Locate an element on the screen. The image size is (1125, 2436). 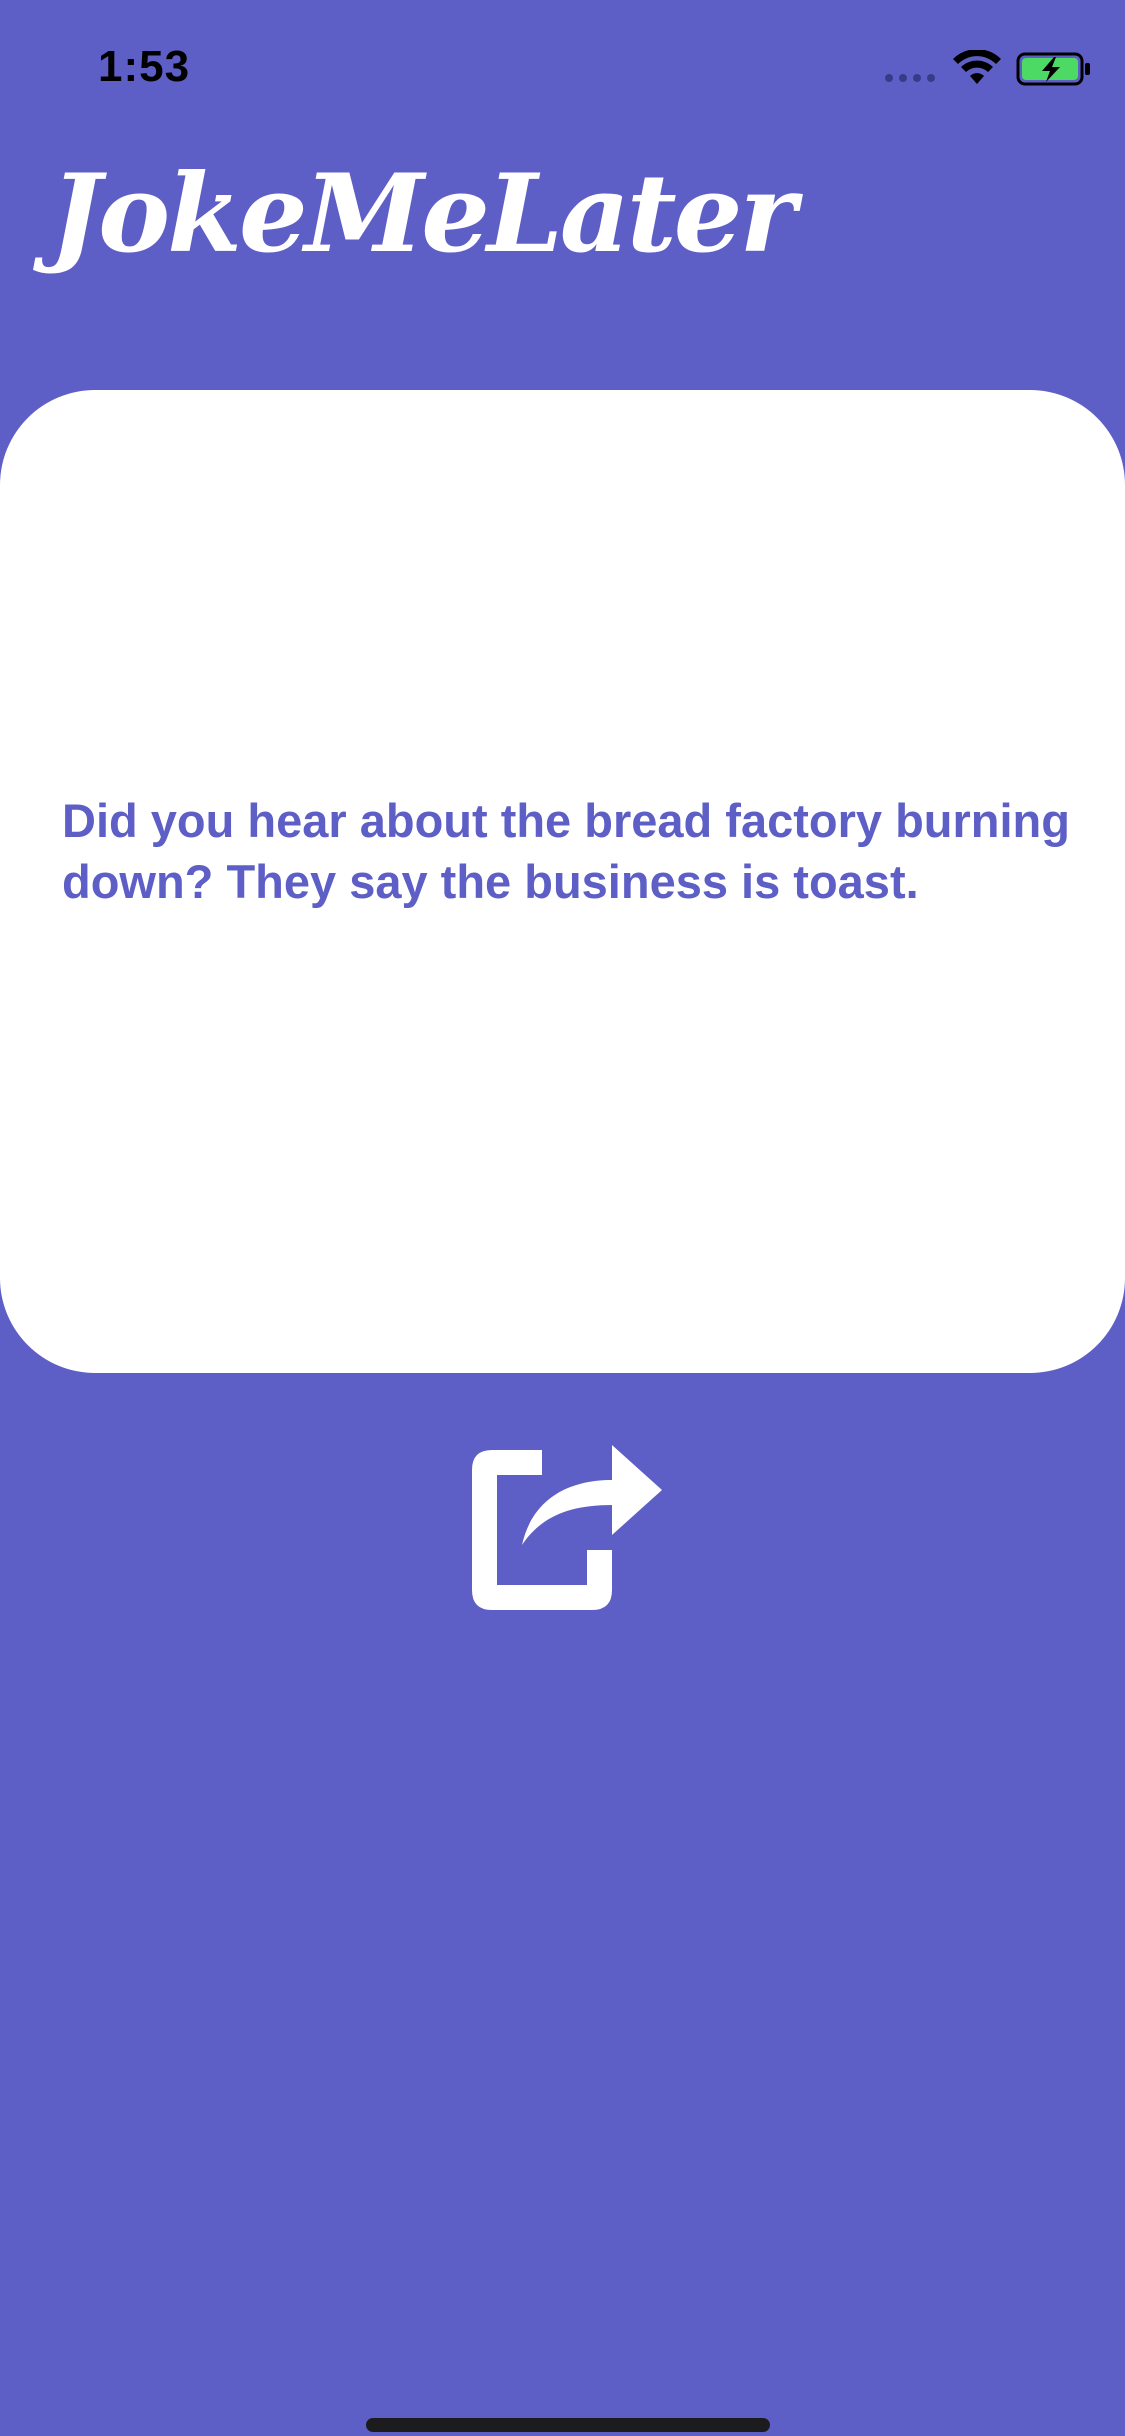
share-button is located at coordinates (567, 1522).